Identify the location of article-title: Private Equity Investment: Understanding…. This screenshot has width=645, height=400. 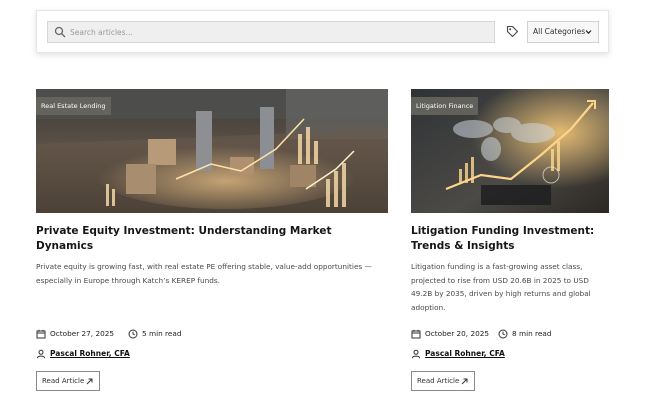
(212, 239).